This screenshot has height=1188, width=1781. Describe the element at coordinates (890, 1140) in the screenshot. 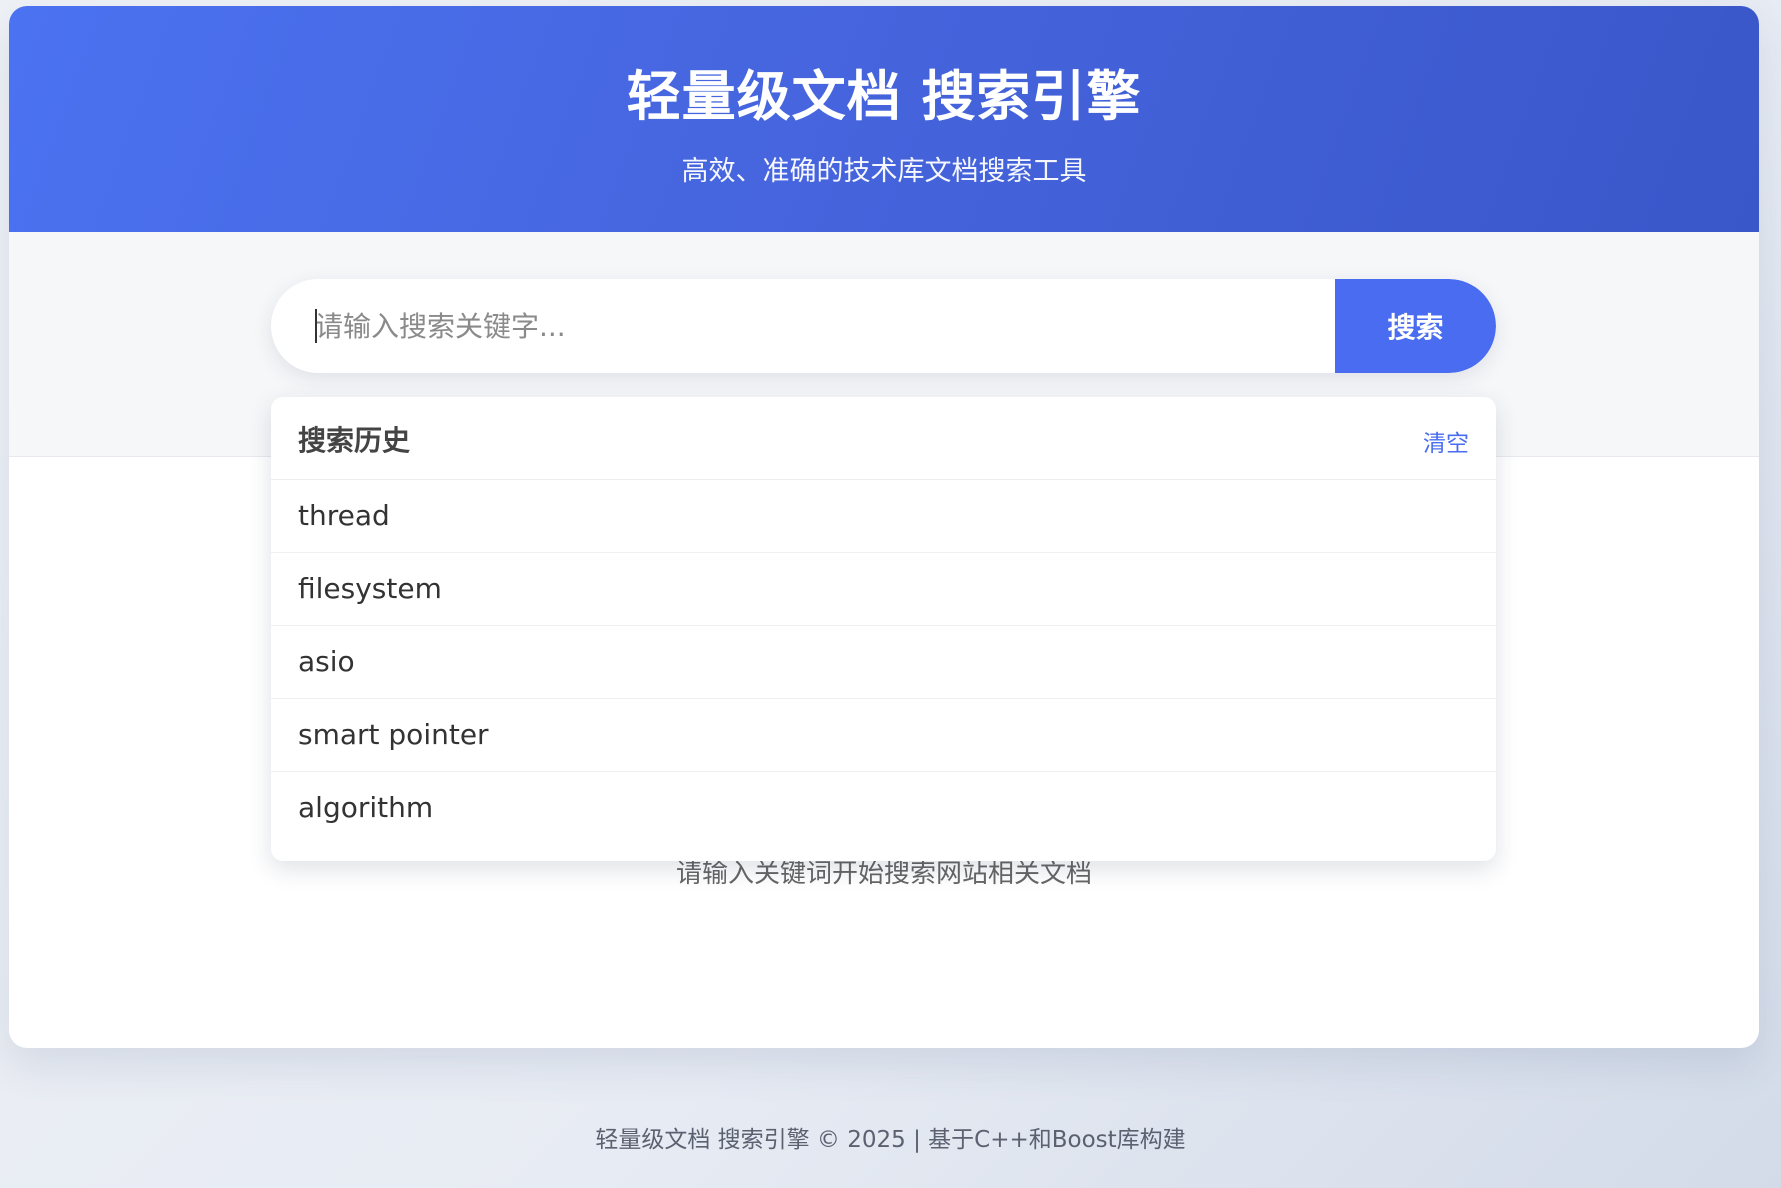

I see `page-footer: 轻量级文档 搜索引擎 © 2025 | 基于C++和Boost库构建` at that location.